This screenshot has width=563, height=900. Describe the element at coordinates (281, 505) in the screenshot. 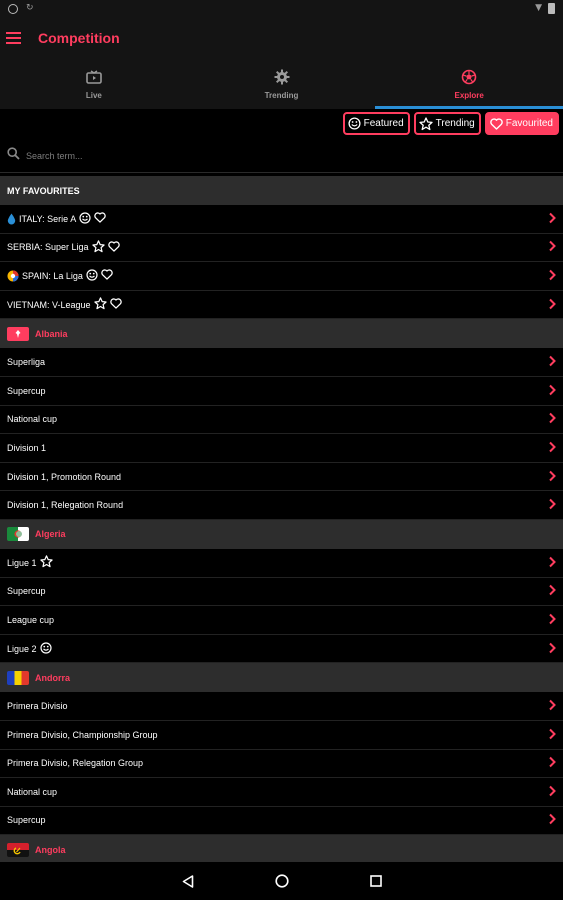

I see `list-item: Division 1, Relegation Round` at that location.